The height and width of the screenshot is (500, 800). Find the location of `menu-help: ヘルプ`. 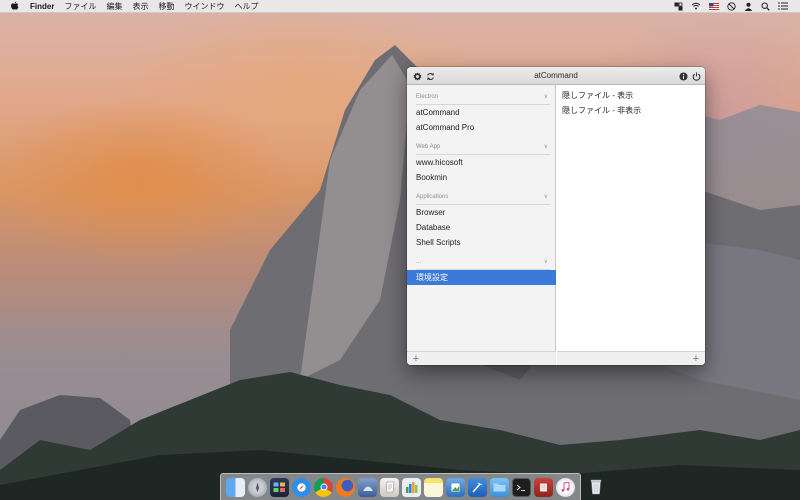

menu-help: ヘルプ is located at coordinates (246, 6).